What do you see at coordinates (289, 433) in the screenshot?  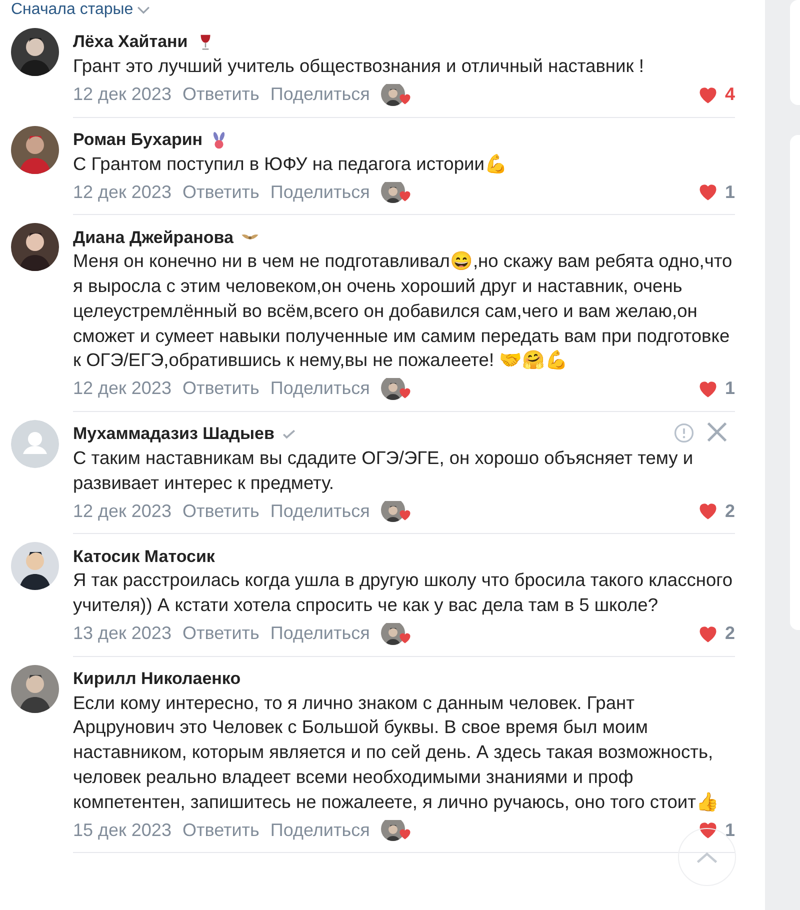 I see `check-icon` at bounding box center [289, 433].